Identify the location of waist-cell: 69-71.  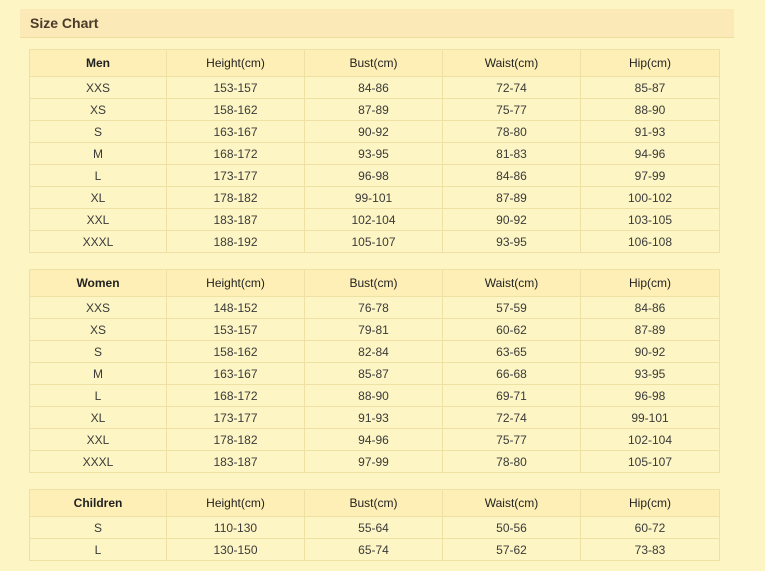
(511, 395).